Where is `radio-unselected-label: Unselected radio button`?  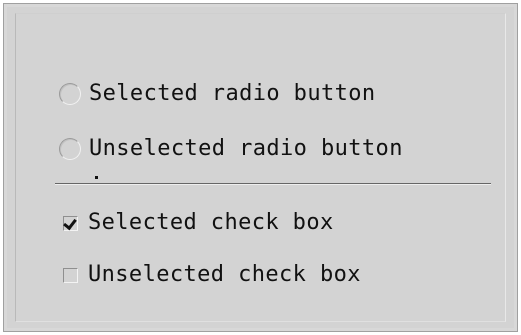 radio-unselected-label: Unselected radio button is located at coordinates (246, 148).